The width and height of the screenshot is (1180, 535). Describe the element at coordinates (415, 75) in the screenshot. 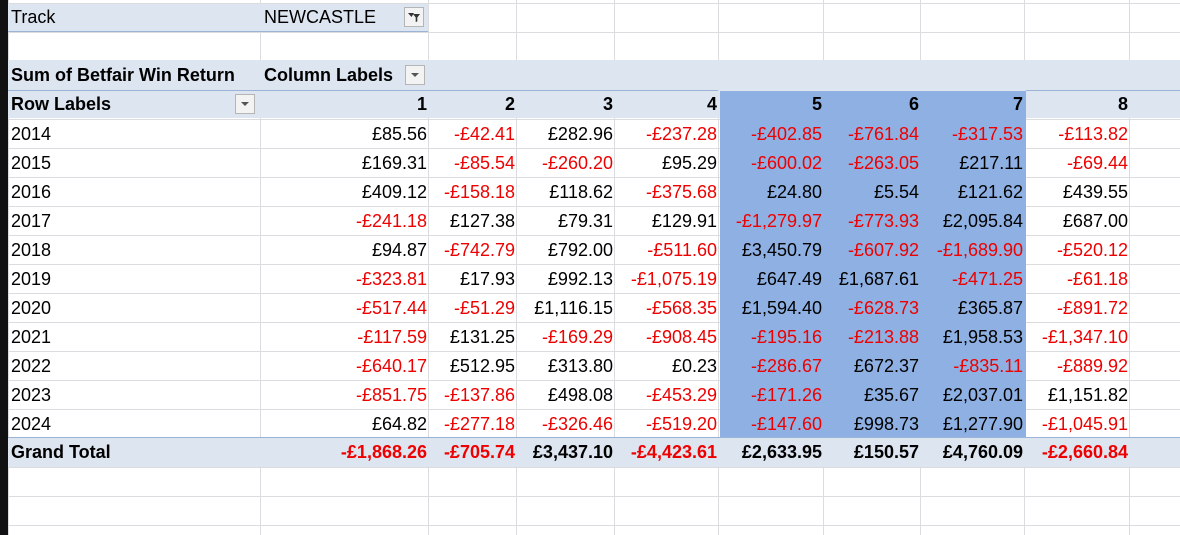

I see `column-labels-dropdown-icon` at that location.